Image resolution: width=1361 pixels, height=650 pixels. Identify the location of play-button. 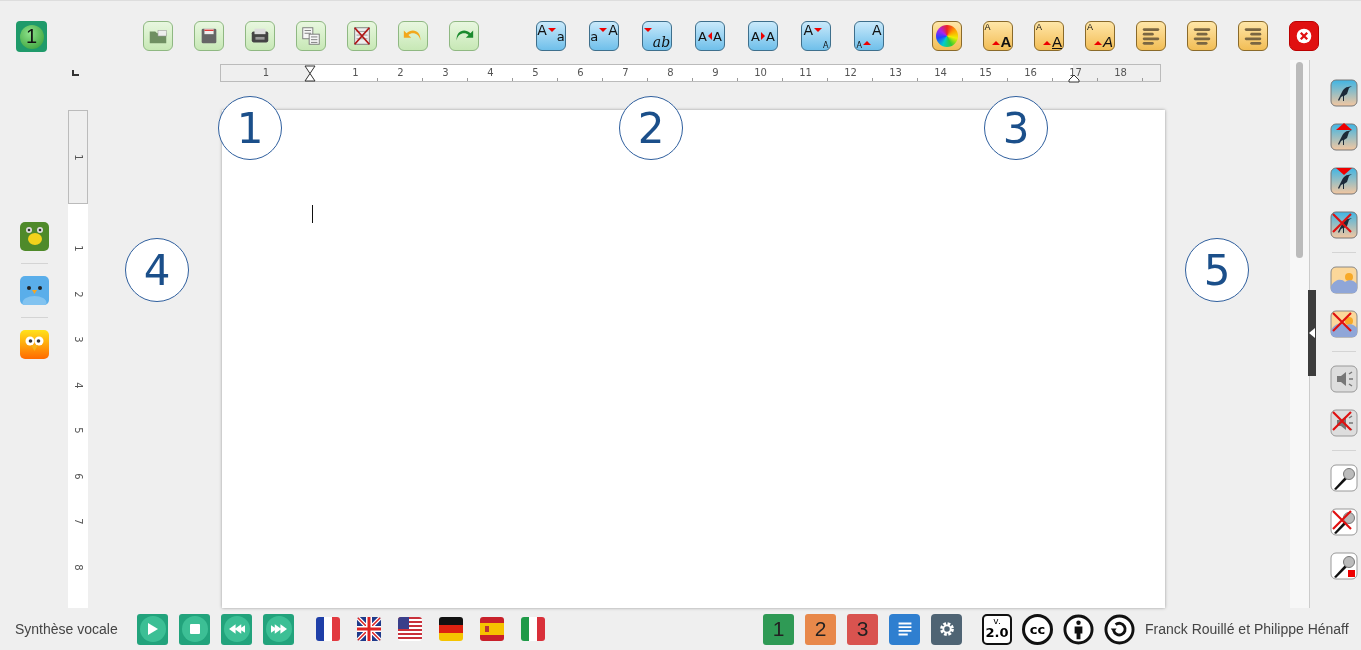
(152, 629).